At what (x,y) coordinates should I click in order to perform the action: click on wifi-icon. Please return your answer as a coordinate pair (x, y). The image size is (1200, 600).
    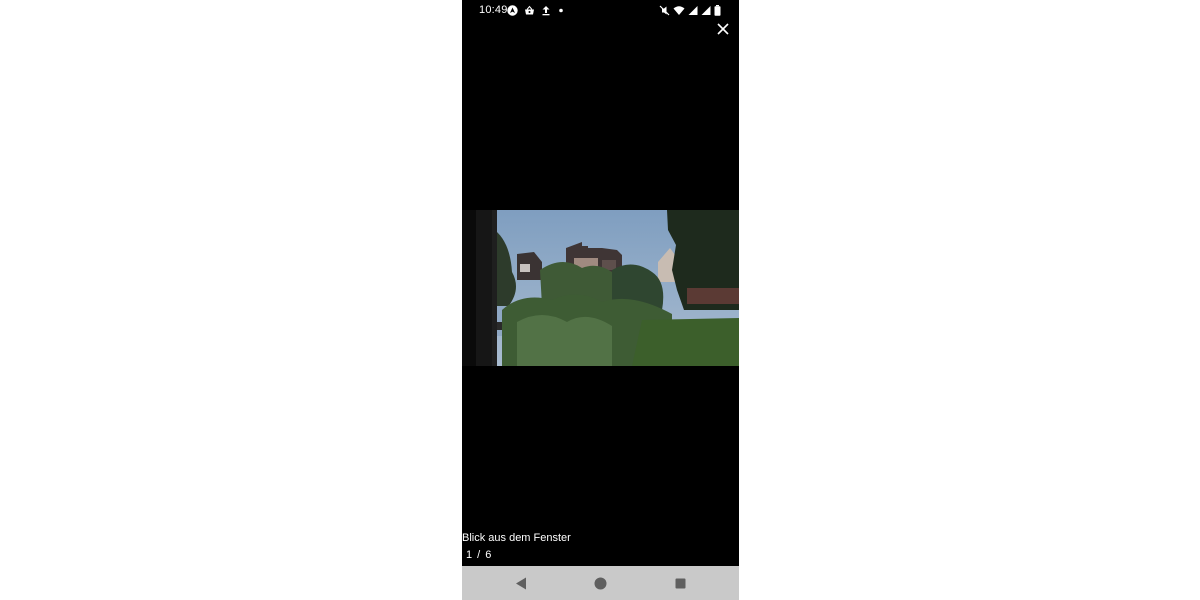
    Looking at the image, I should click on (679, 10).